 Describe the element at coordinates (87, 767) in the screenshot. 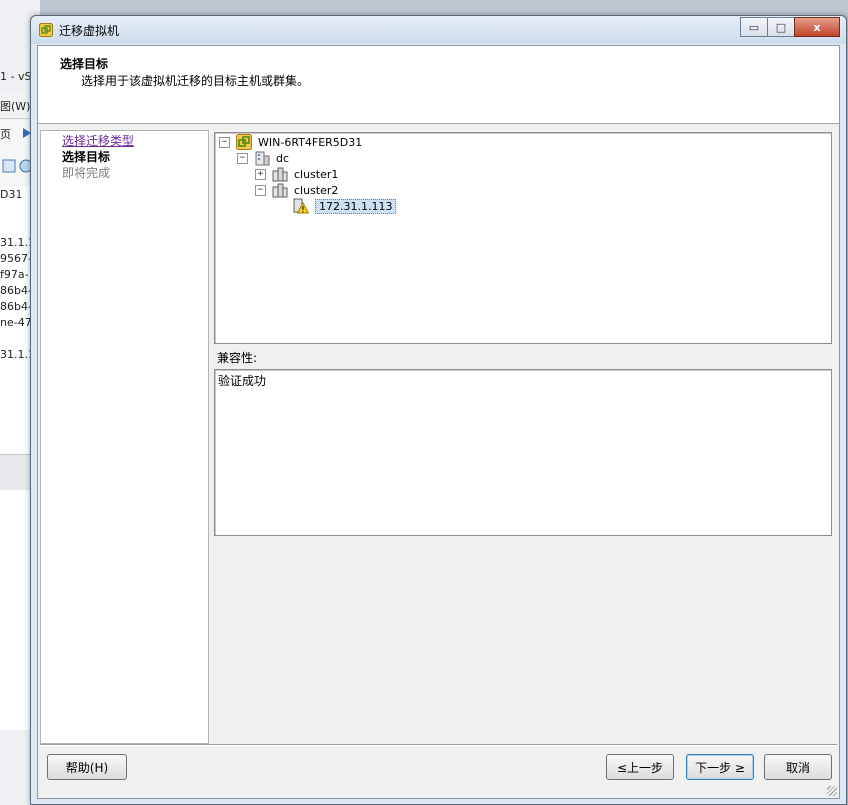

I see `help-button: 帮助(H)` at that location.